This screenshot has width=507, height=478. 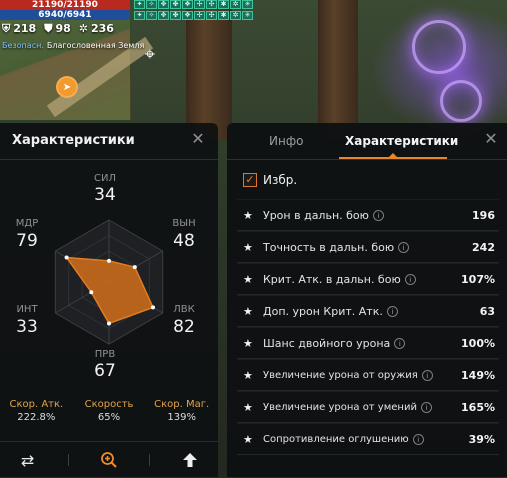 I want to click on hud-stat-power: ✲ 236, so click(x=96, y=29).